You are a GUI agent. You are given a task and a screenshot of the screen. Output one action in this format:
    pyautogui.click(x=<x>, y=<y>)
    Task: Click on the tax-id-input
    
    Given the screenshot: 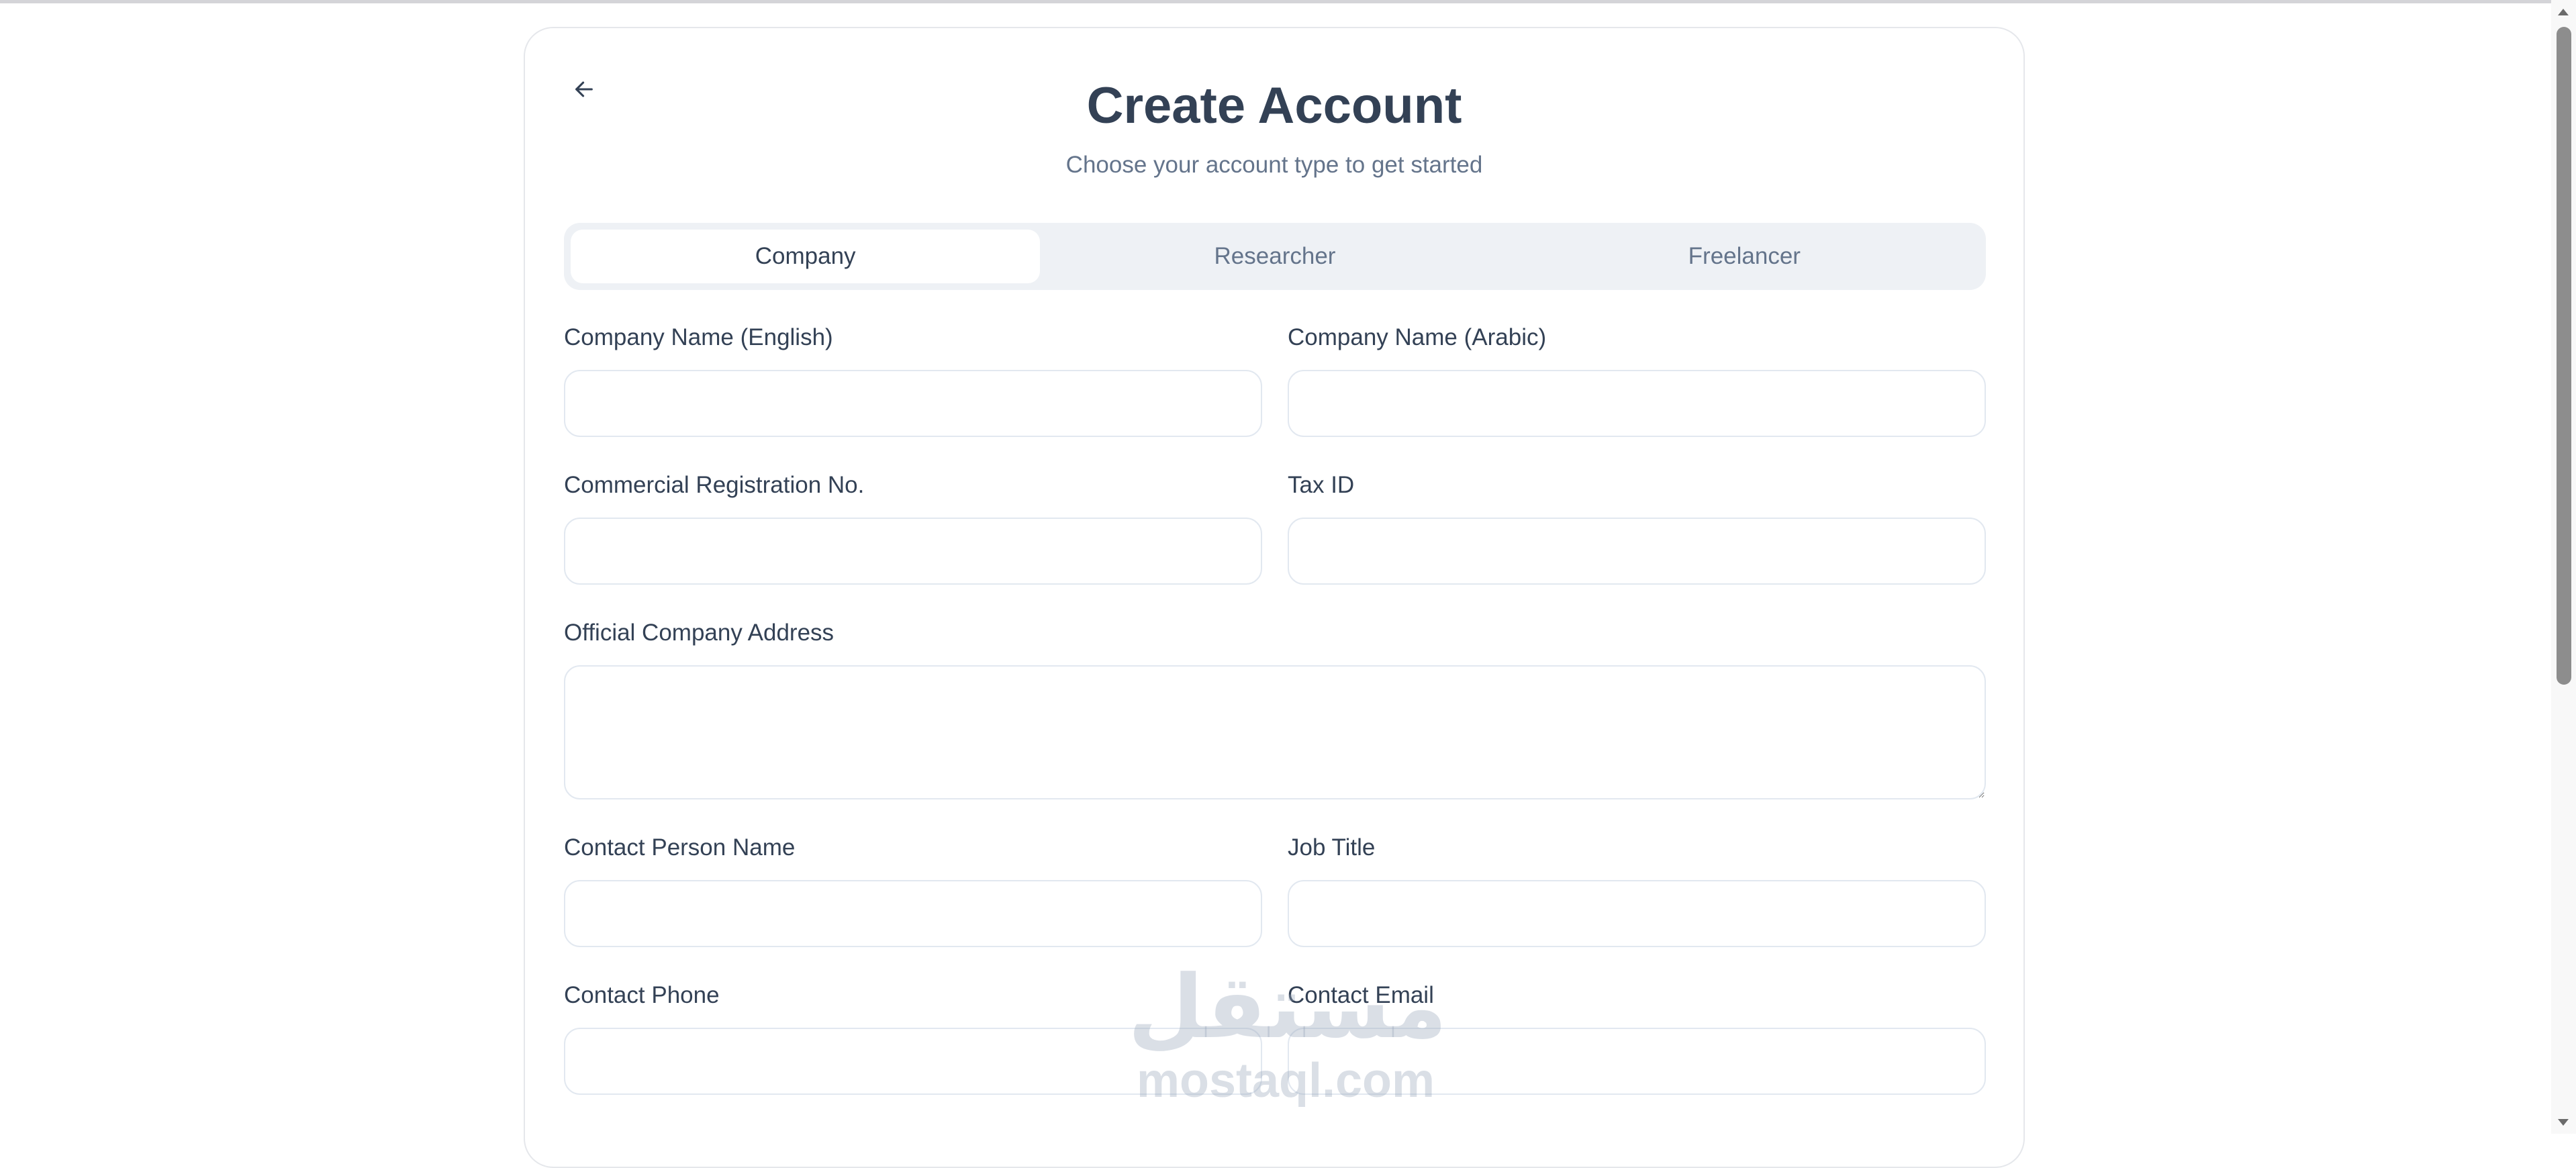 What is the action you would take?
    pyautogui.click(x=1637, y=552)
    